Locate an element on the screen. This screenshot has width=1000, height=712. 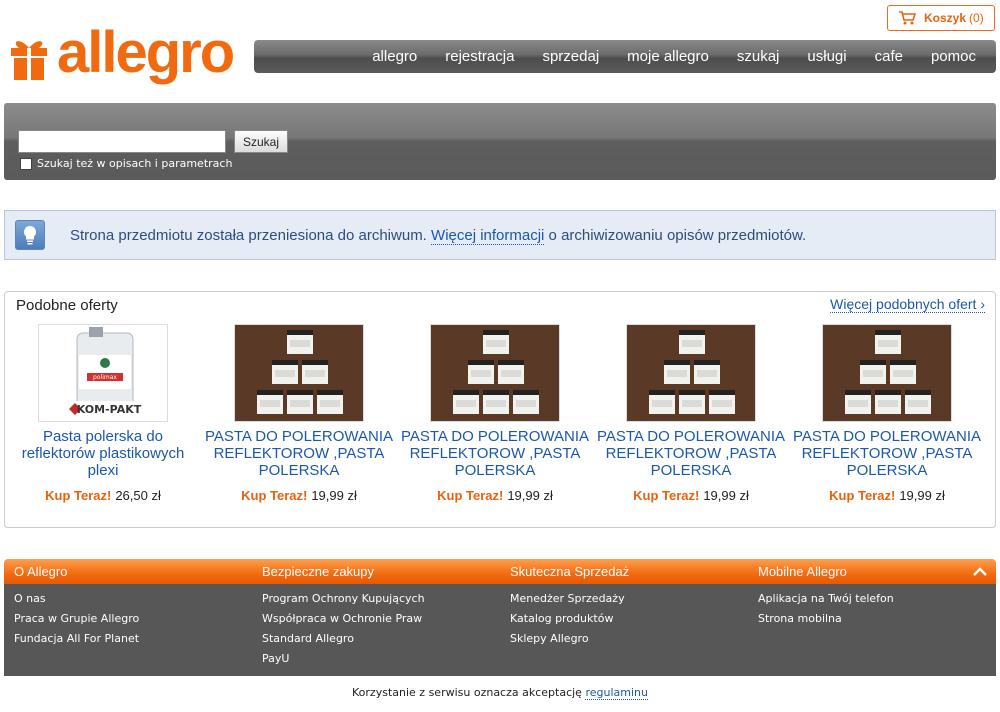
info-text-after: o archiwizowaniu opisów przedmiotów. is located at coordinates (675, 235).